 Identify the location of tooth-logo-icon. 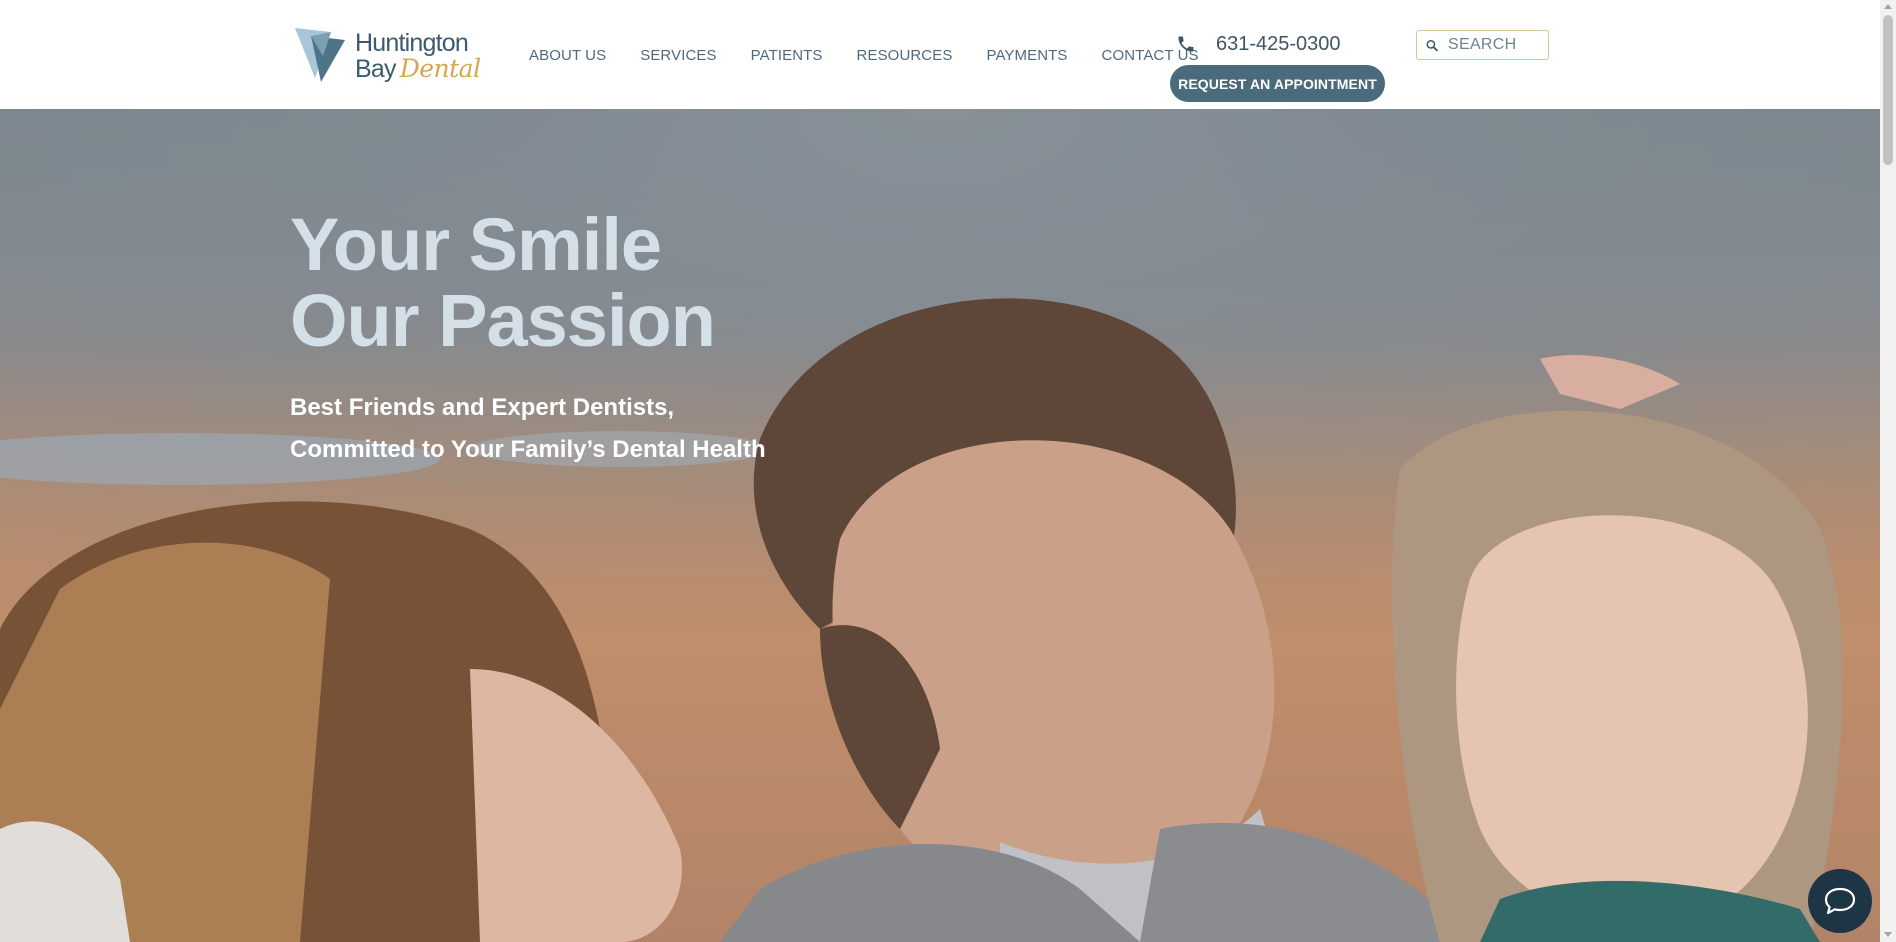
(320, 55).